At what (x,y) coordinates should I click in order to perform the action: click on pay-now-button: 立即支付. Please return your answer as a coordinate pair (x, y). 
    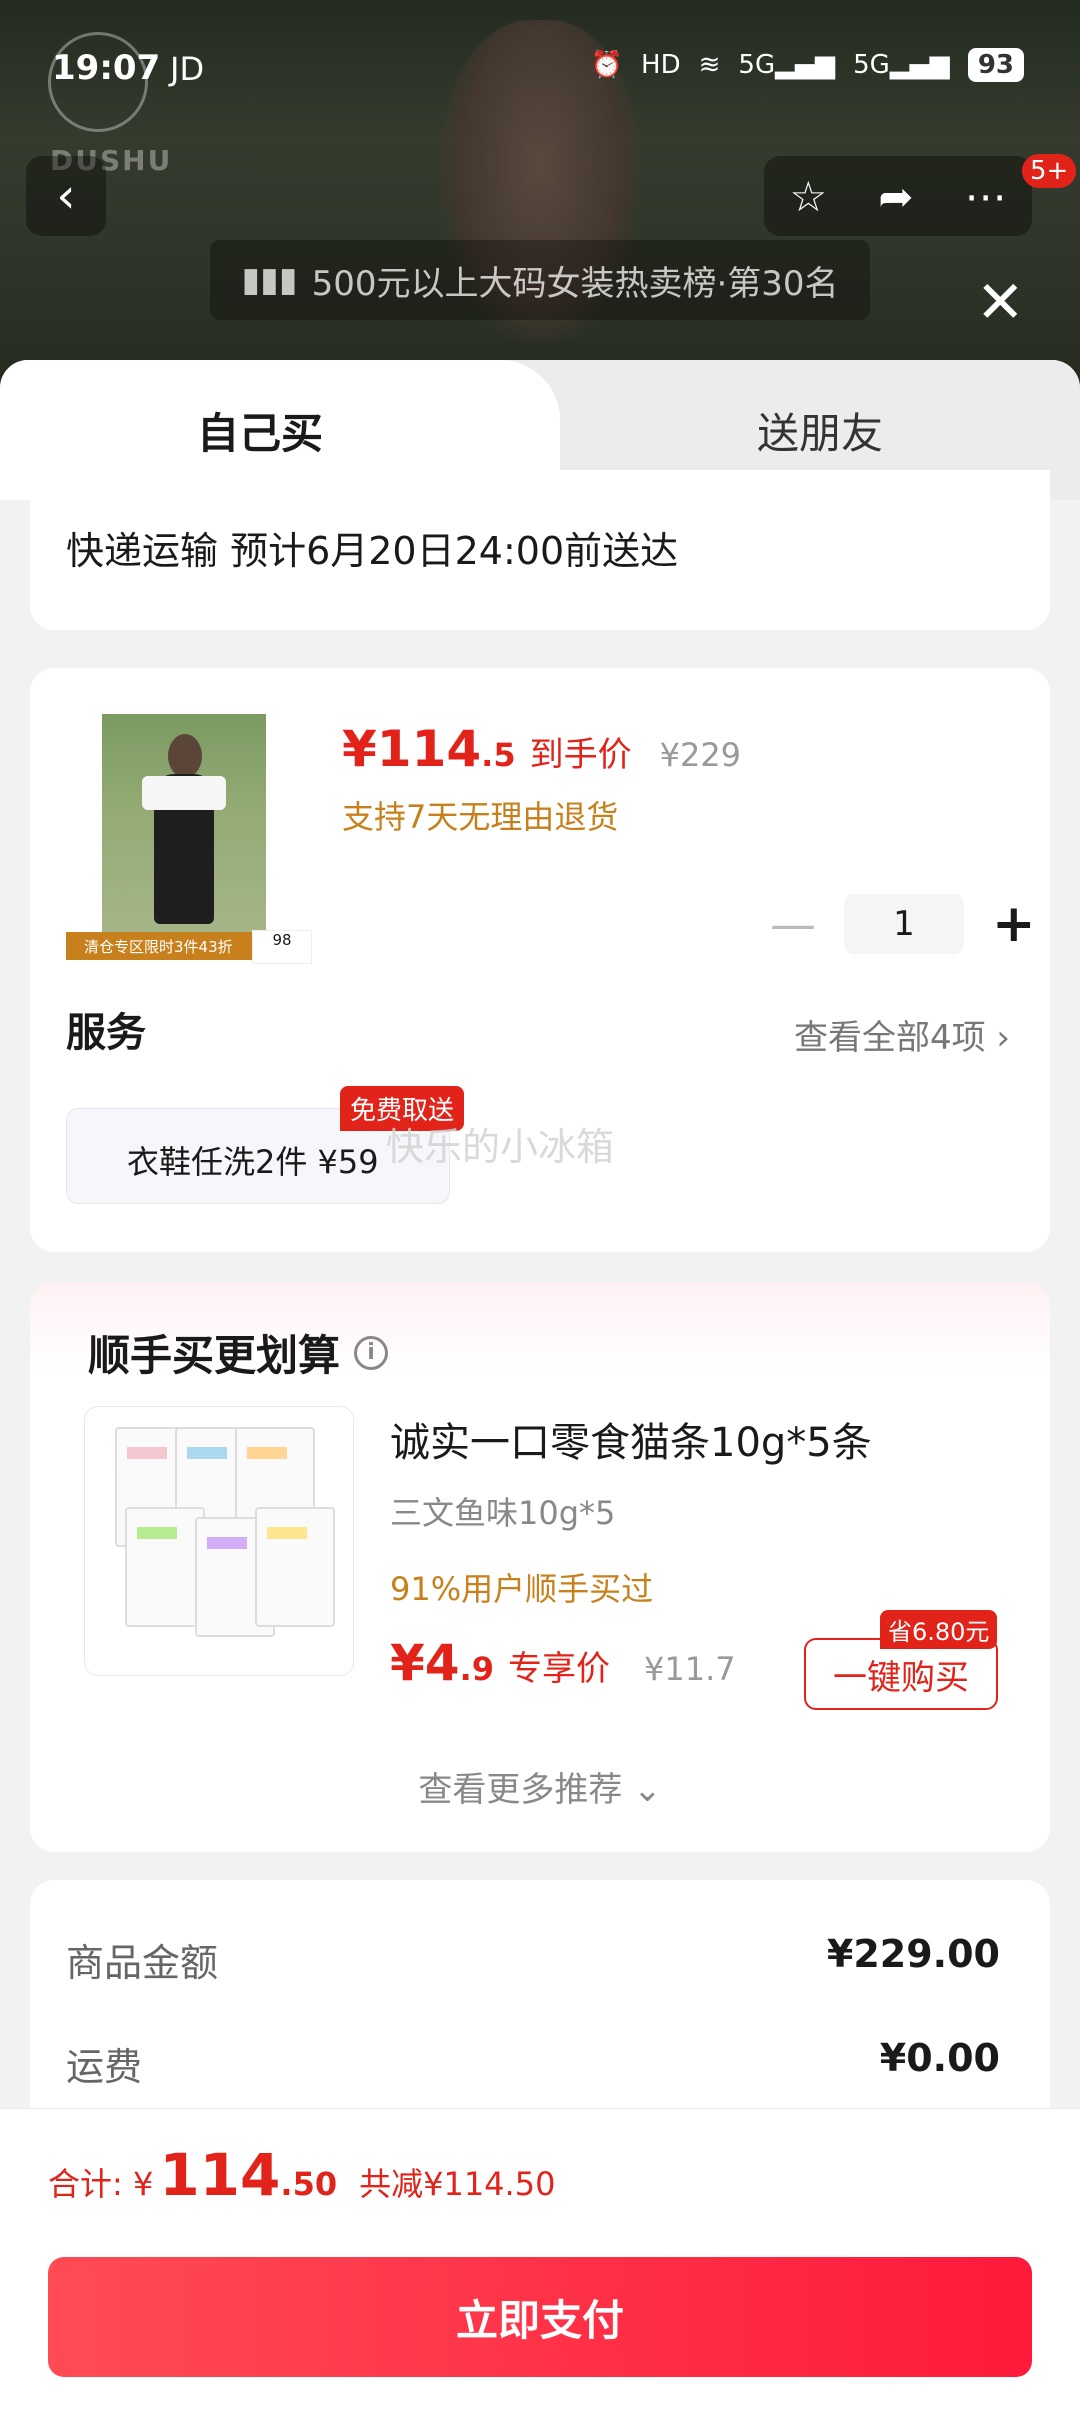
    Looking at the image, I should click on (540, 2317).